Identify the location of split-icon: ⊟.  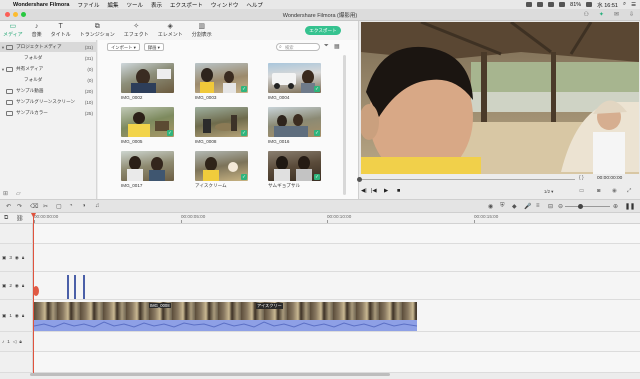
(550, 206).